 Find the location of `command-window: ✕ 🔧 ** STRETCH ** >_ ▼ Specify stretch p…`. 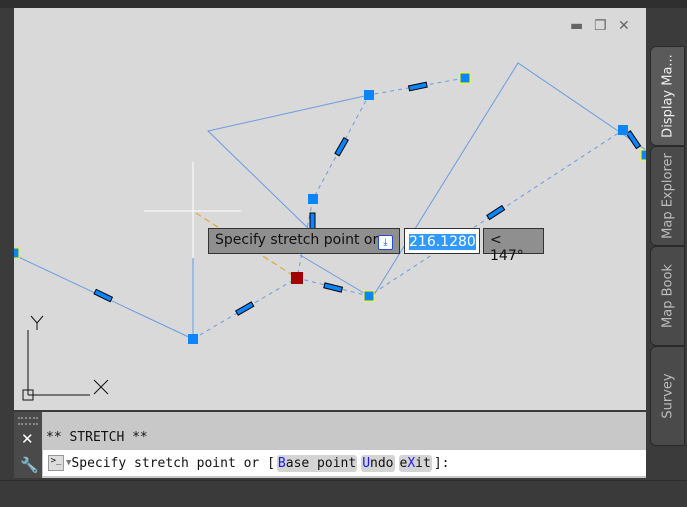

command-window: ✕ 🔧 ** STRETCH ** >_ ▼ Specify stretch p… is located at coordinates (330, 445).